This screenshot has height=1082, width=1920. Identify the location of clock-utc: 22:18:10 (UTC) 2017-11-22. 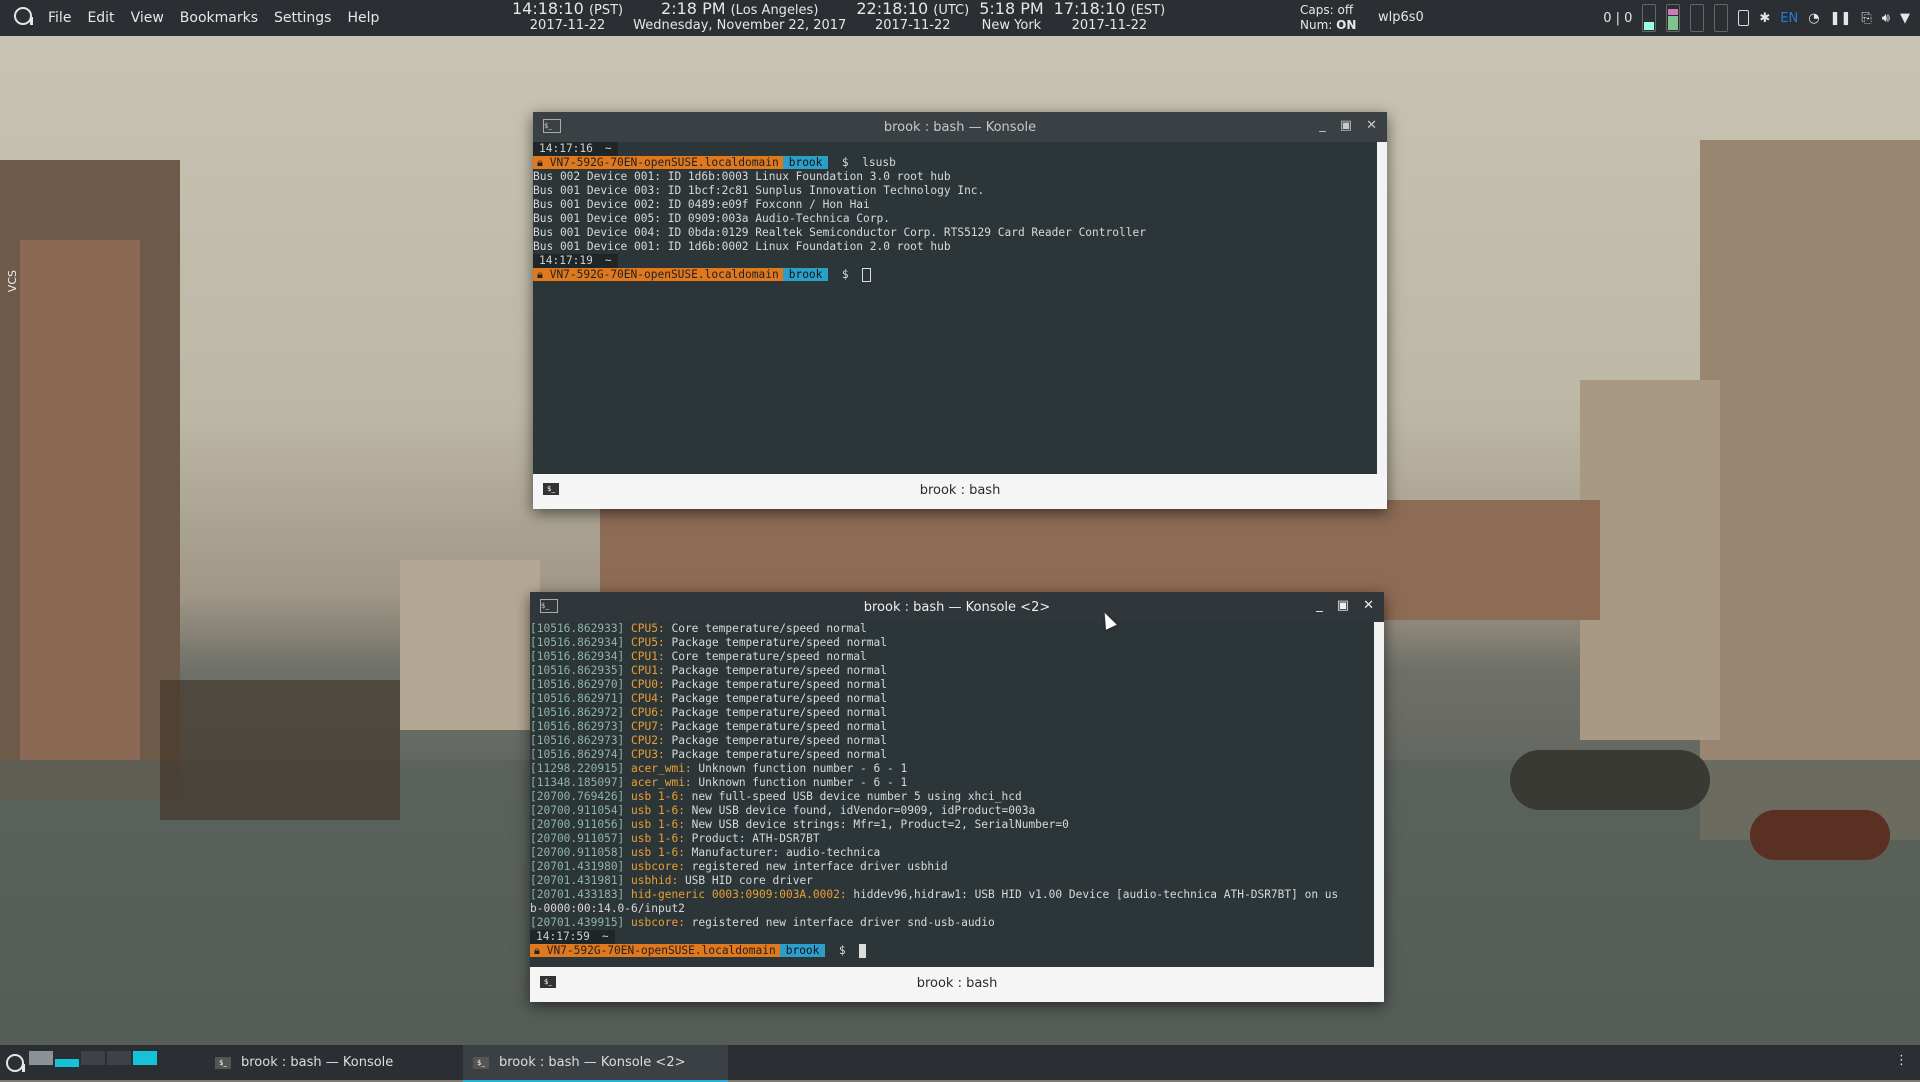
(913, 17).